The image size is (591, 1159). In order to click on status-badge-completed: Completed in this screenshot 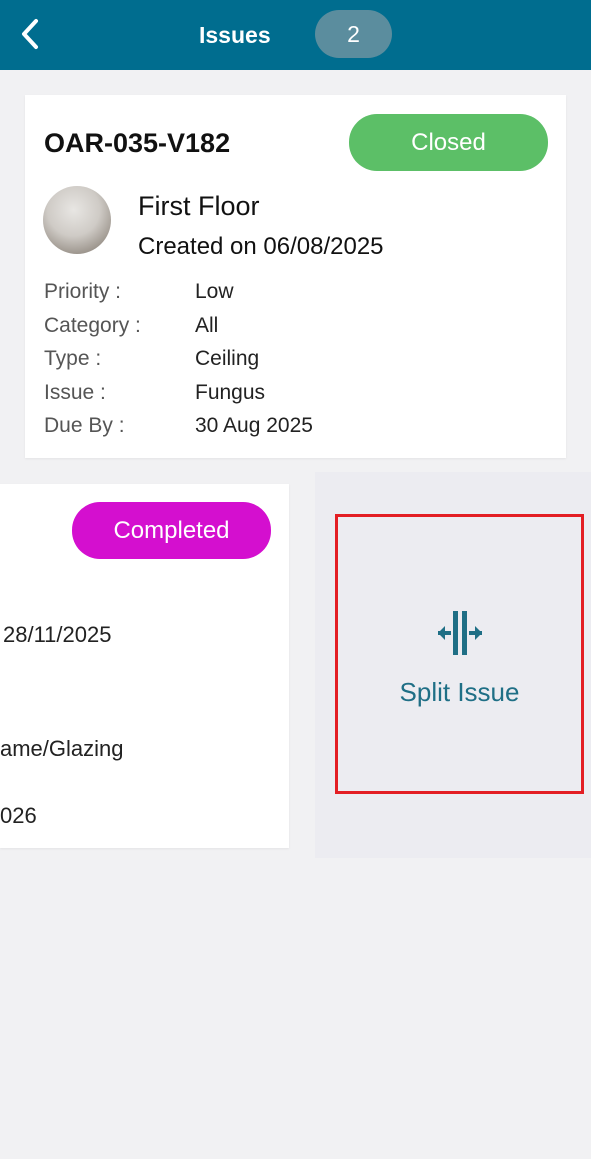, I will do `click(171, 530)`.